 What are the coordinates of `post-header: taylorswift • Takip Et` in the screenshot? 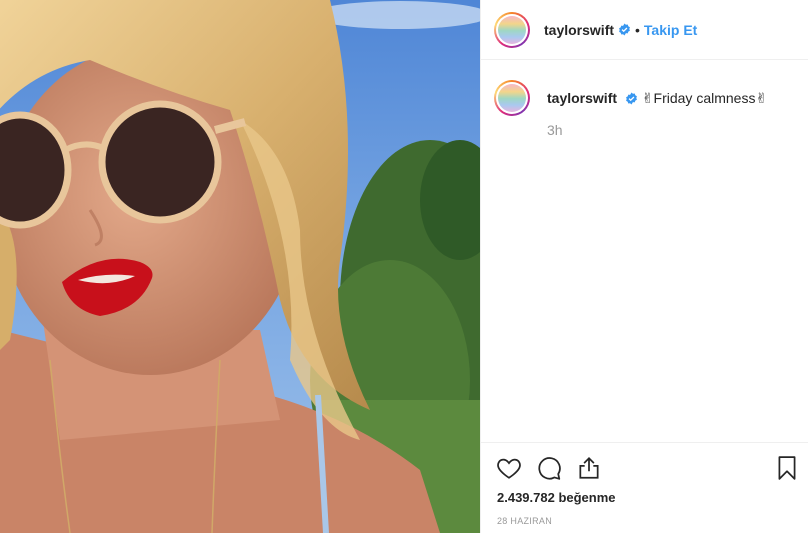 It's located at (644, 30).